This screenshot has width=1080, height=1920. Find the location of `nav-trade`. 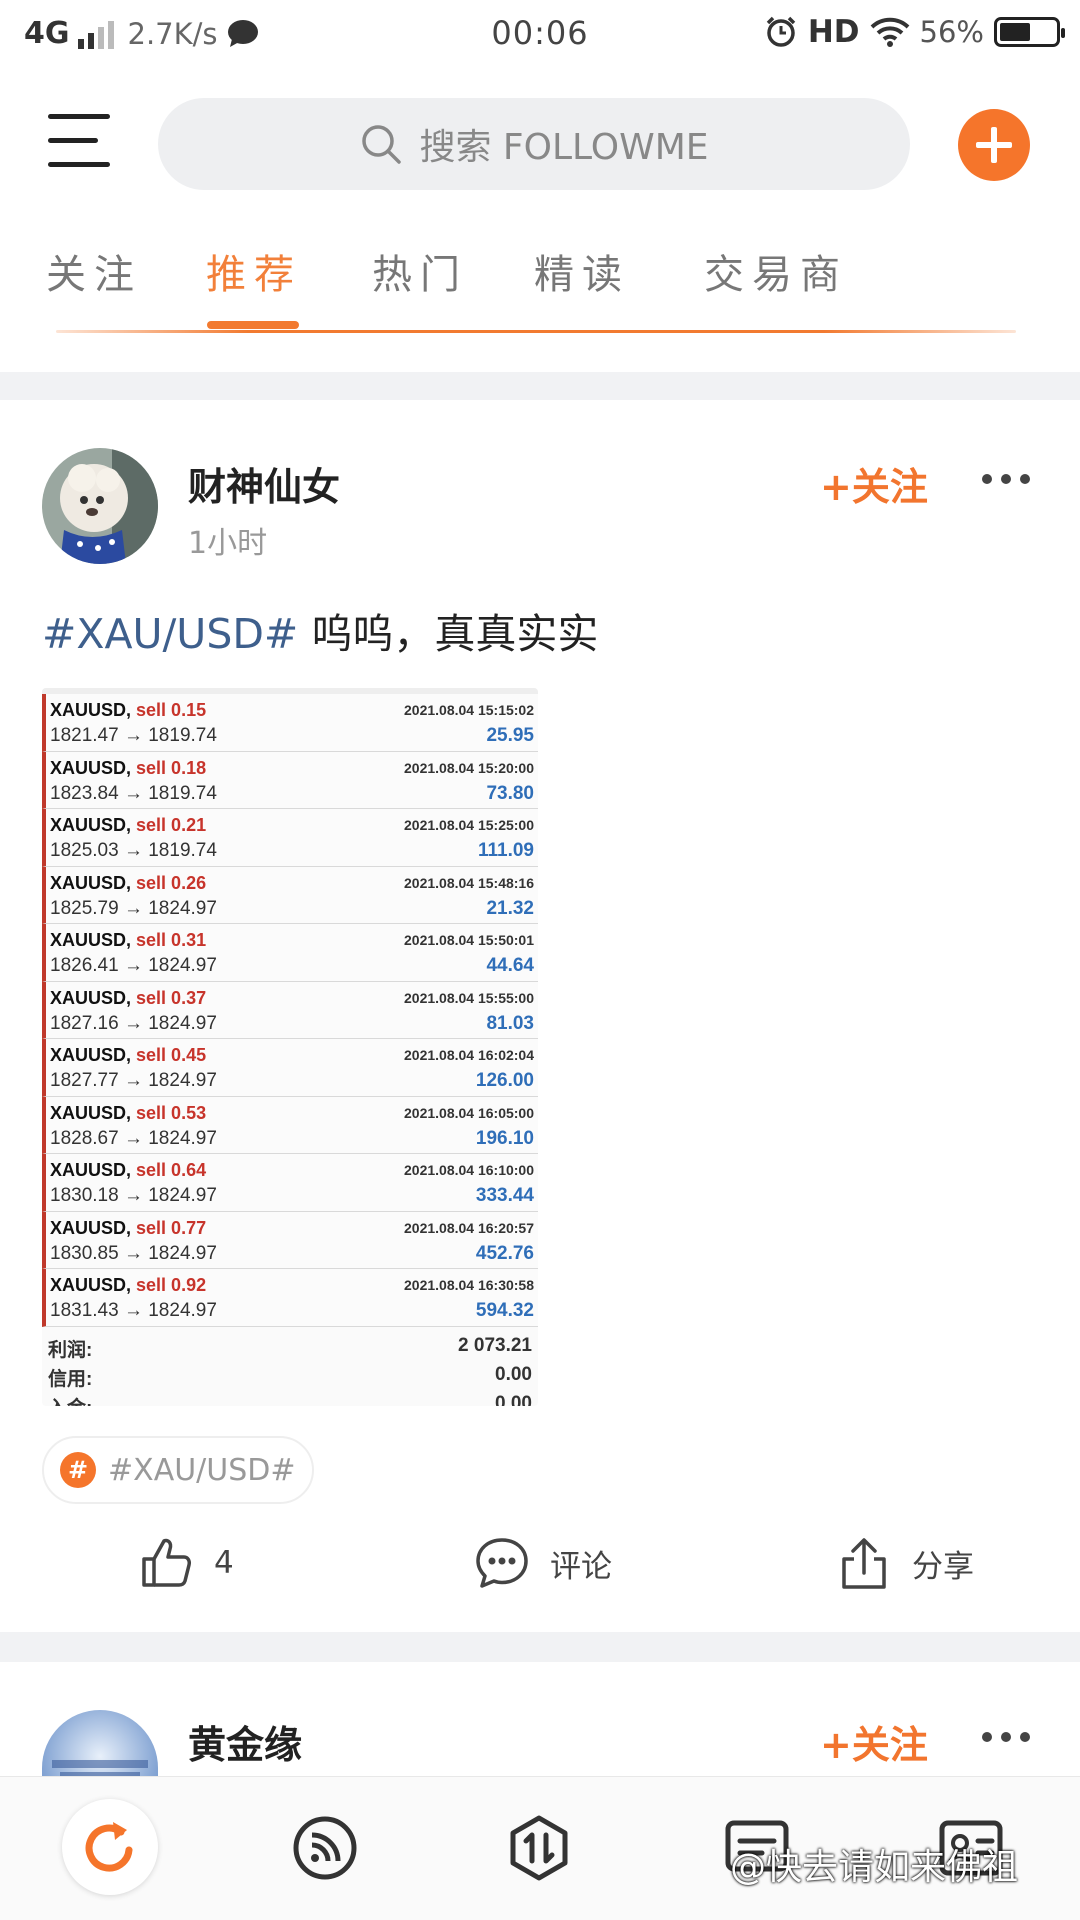

nav-trade is located at coordinates (539, 1848).